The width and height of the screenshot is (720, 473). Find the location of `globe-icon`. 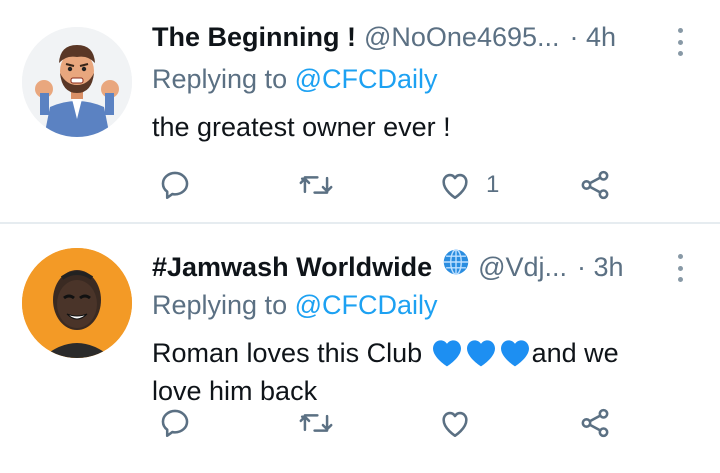

globe-icon is located at coordinates (456, 262).